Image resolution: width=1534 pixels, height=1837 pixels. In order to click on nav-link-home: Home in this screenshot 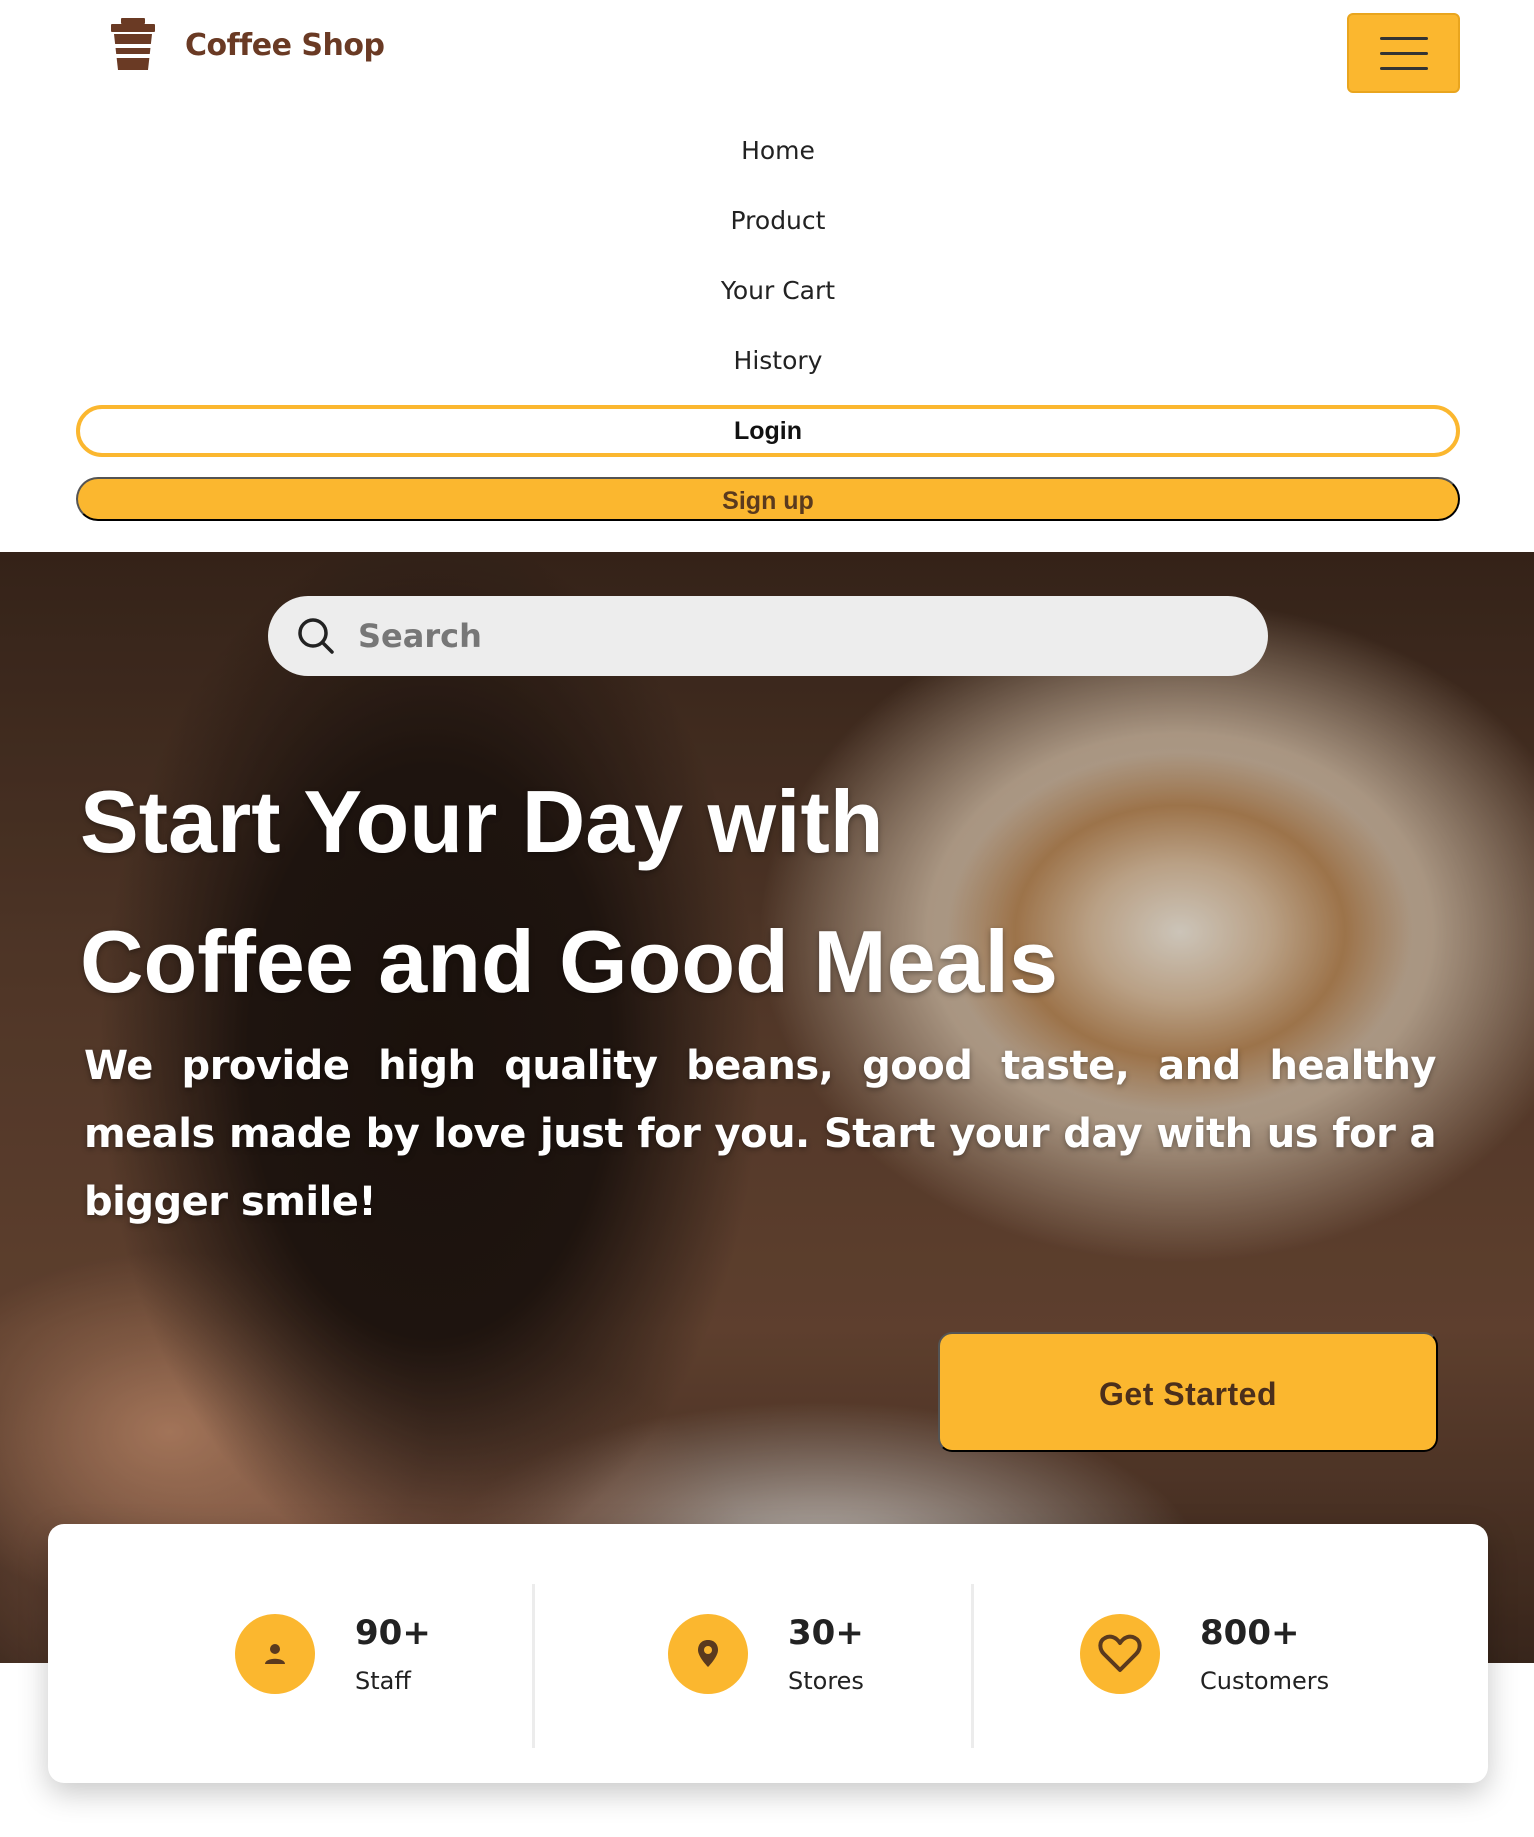, I will do `click(767, 161)`.